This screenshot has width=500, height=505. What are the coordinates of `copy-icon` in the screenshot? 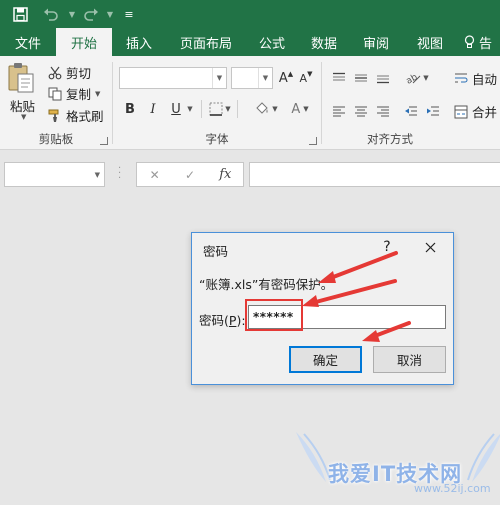 It's located at (55, 93).